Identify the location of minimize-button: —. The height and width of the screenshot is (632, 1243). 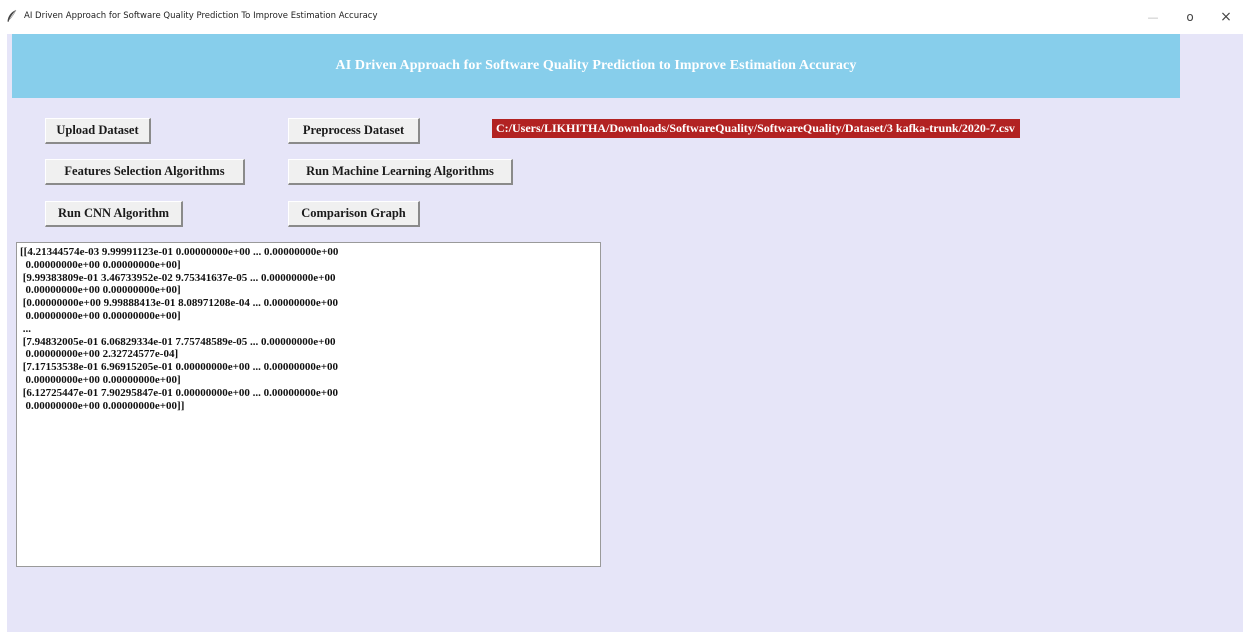
(1153, 17).